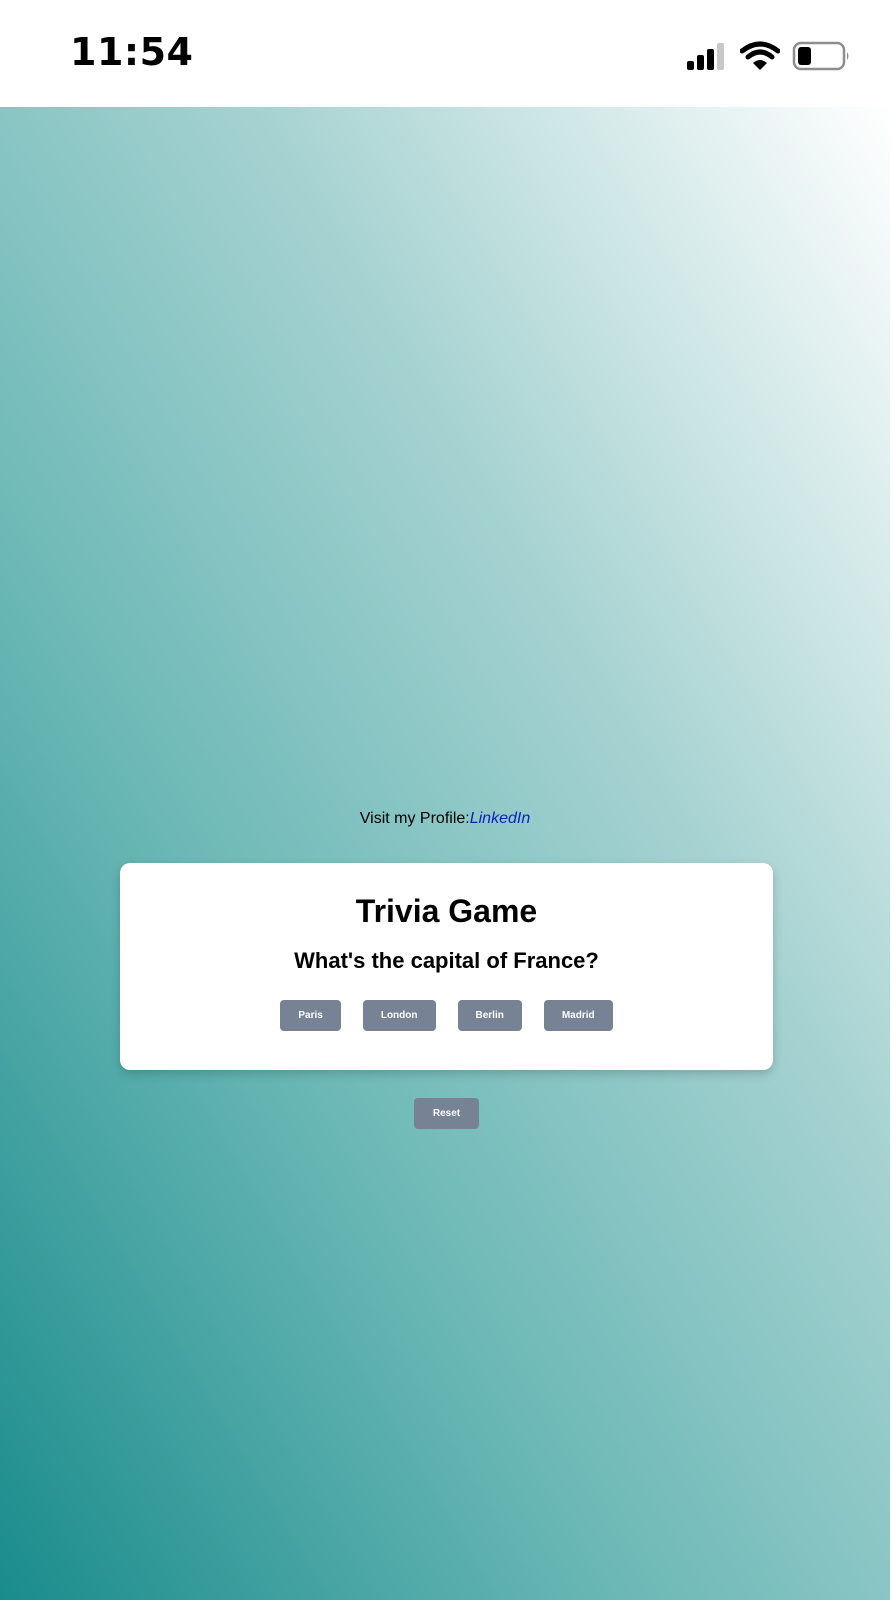 The image size is (892, 1600). Describe the element at coordinates (500, 818) in the screenshot. I see `linkedin-link: LinkedIn` at that location.